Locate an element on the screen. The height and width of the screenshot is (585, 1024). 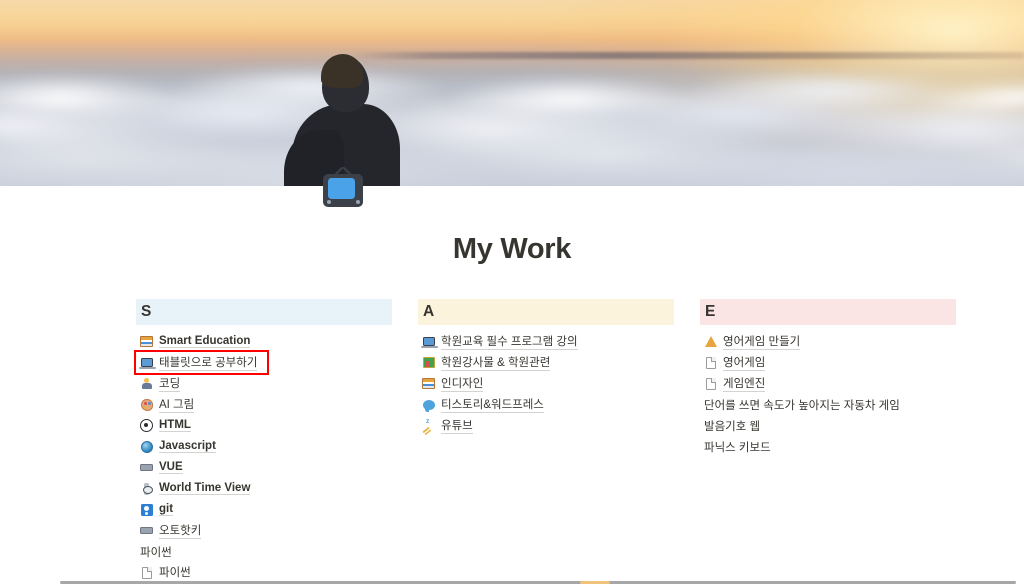
list-item-plain-text: 발음기호 웹 is located at coordinates (828, 425).